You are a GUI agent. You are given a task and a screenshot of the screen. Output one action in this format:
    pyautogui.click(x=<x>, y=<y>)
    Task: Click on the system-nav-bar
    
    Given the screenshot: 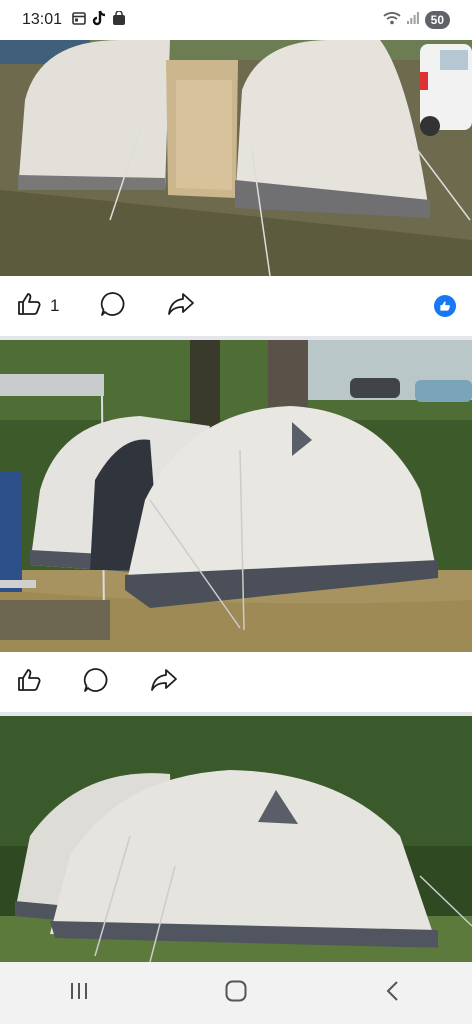 What is the action you would take?
    pyautogui.click(x=236, y=993)
    